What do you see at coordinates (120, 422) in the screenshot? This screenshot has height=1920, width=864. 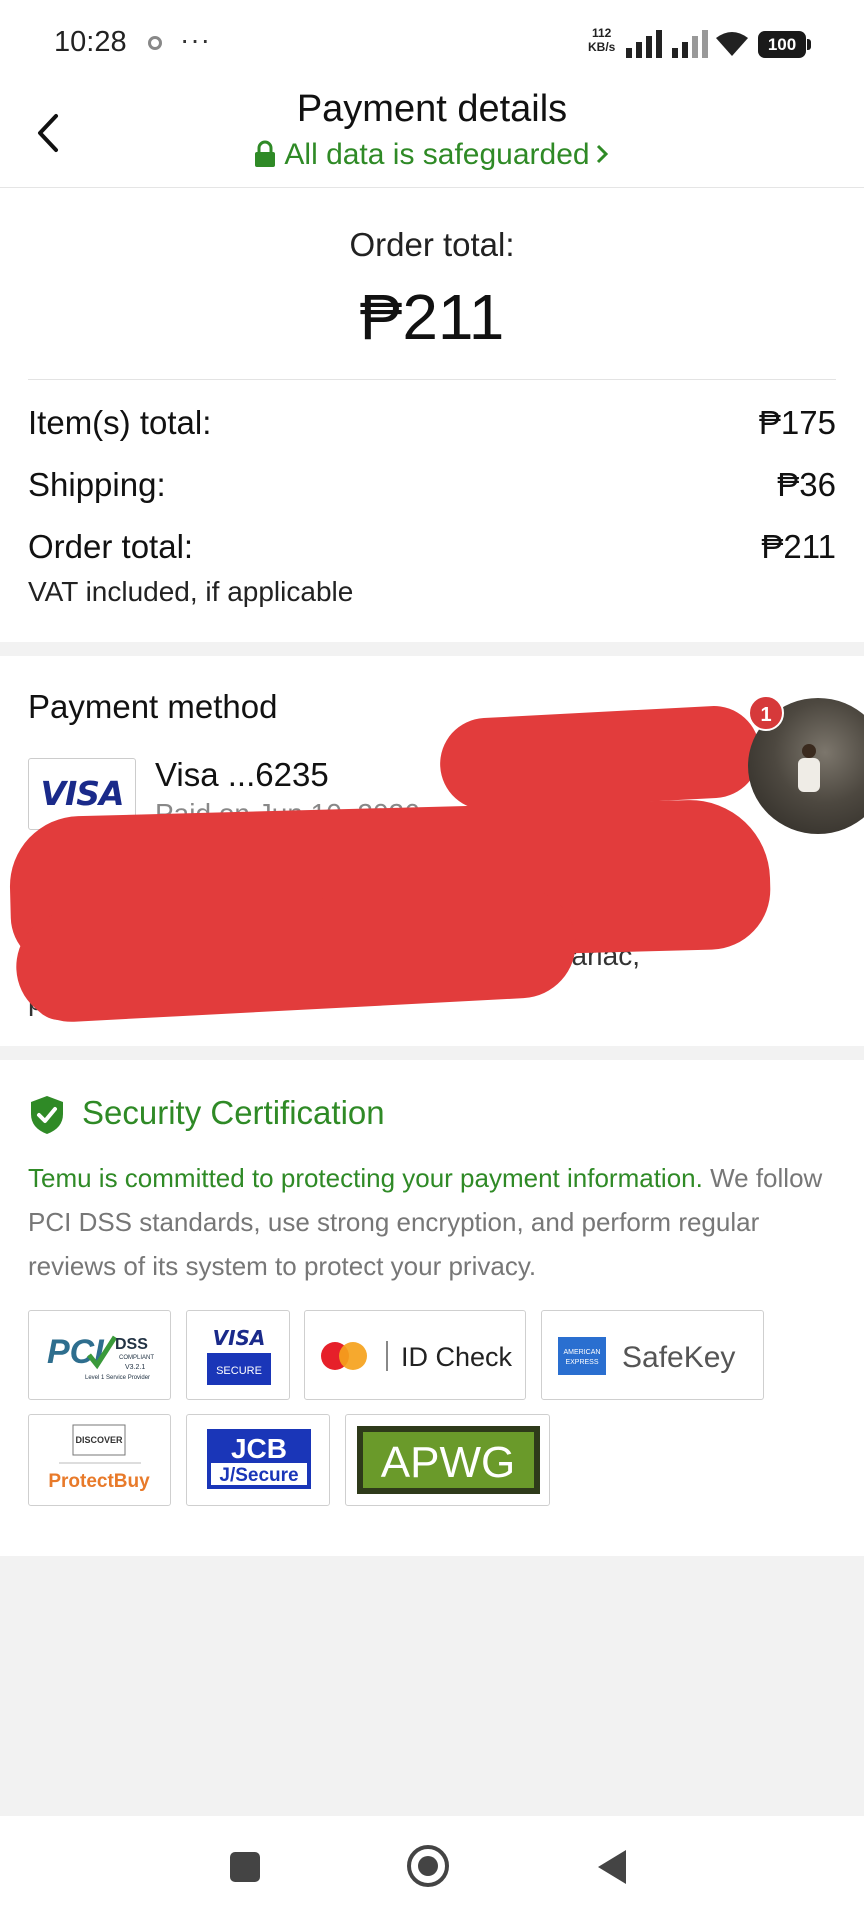 I see `line-label: Item(s) total:` at bounding box center [120, 422].